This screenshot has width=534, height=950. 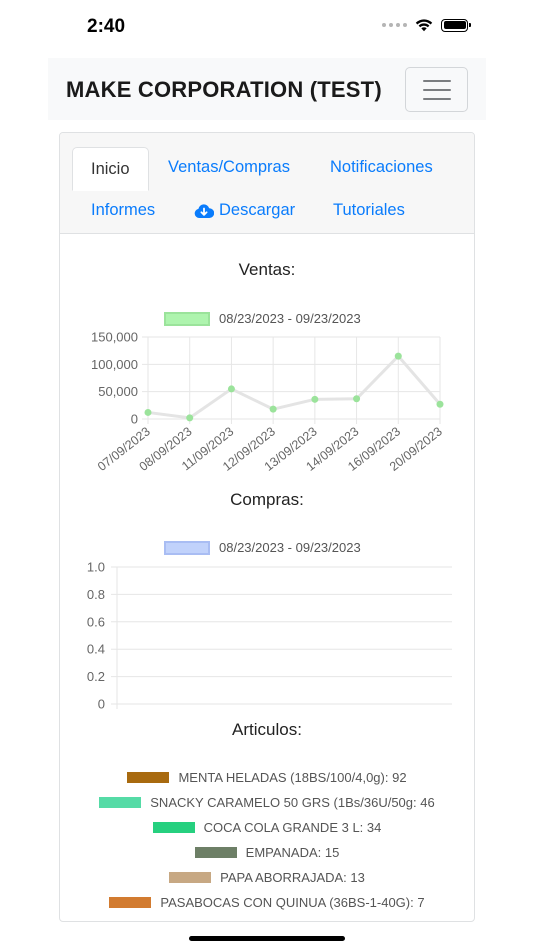 What do you see at coordinates (96, 676) in the screenshot?
I see `compras-ytick-label: 0.2` at bounding box center [96, 676].